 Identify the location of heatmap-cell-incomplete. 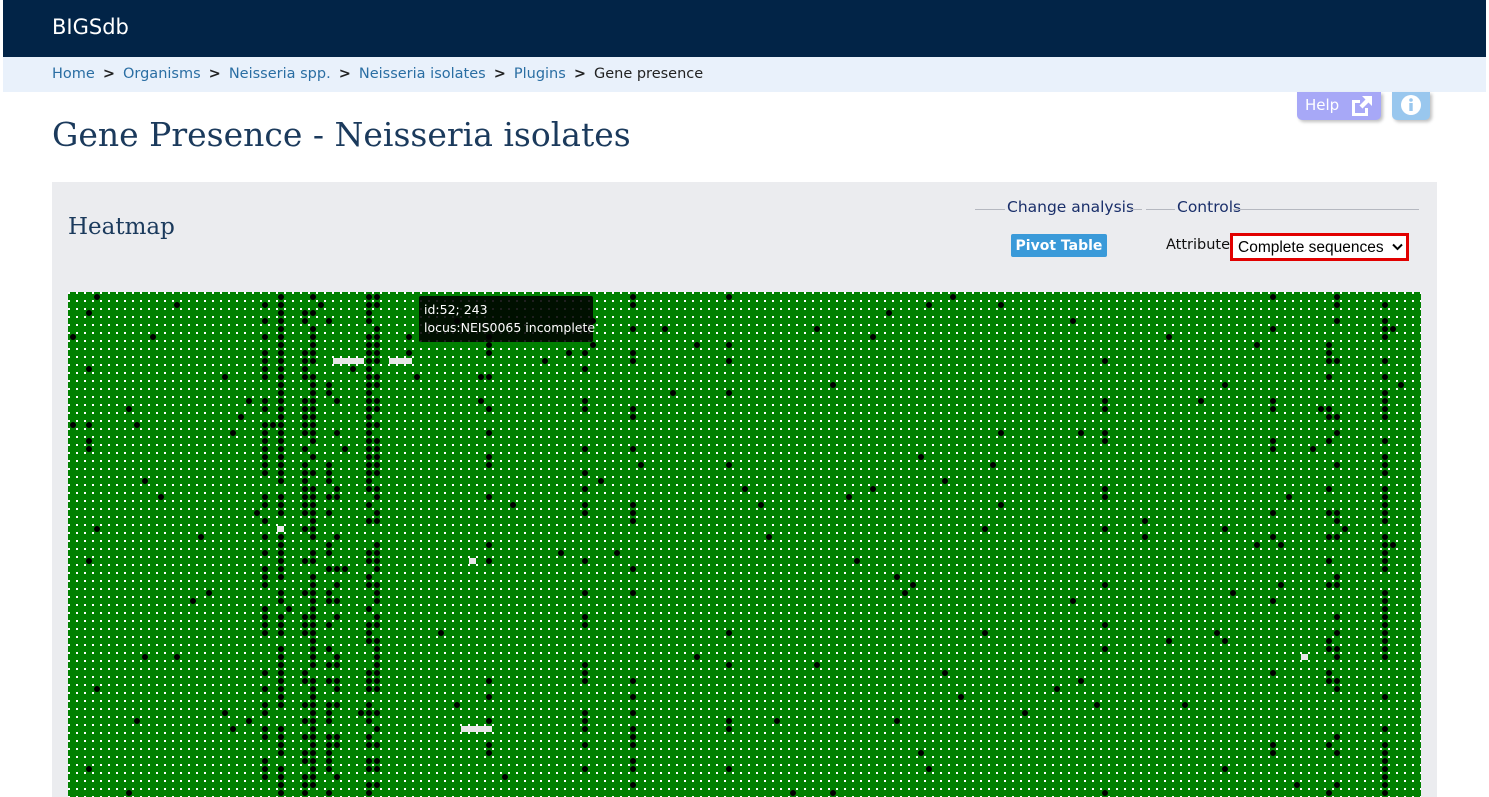
(348, 361).